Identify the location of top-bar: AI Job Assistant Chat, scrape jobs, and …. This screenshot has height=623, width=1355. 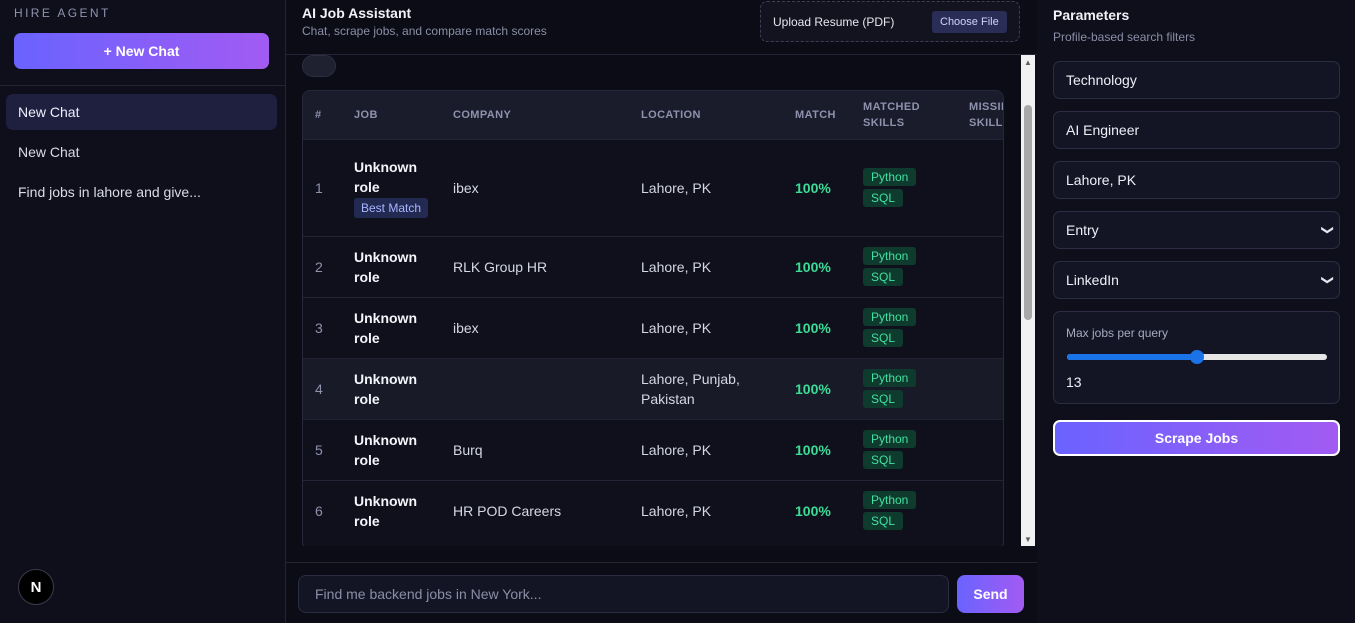
(661, 27).